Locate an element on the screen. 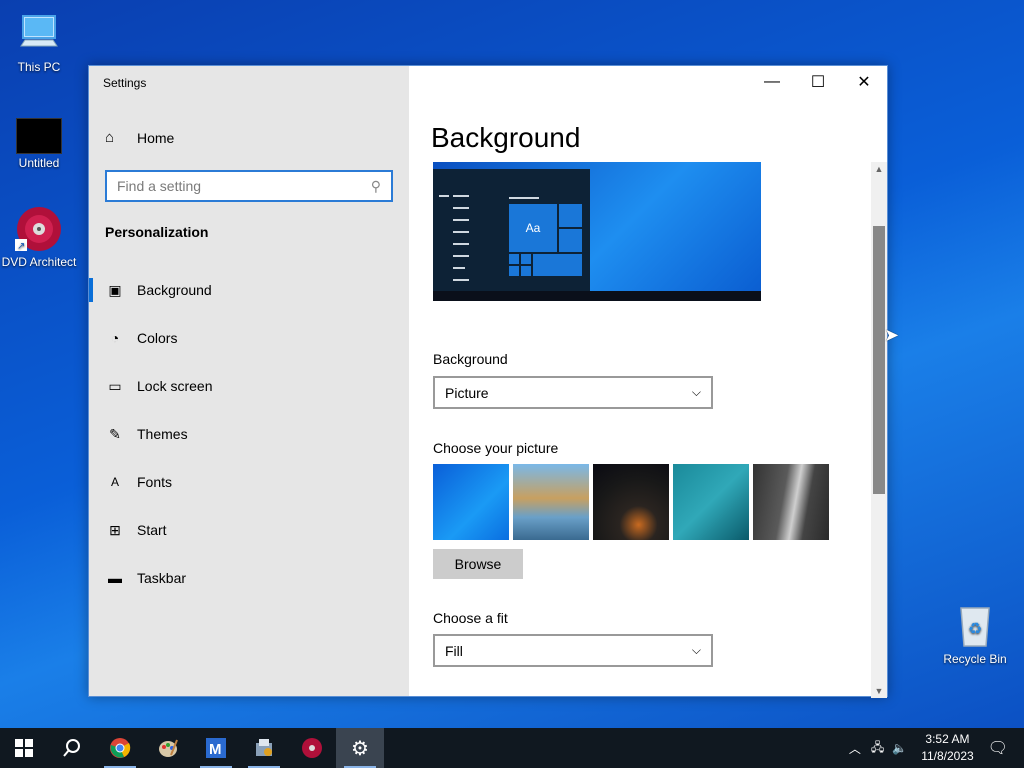  maximize-button: ☐ is located at coordinates (818, 82).